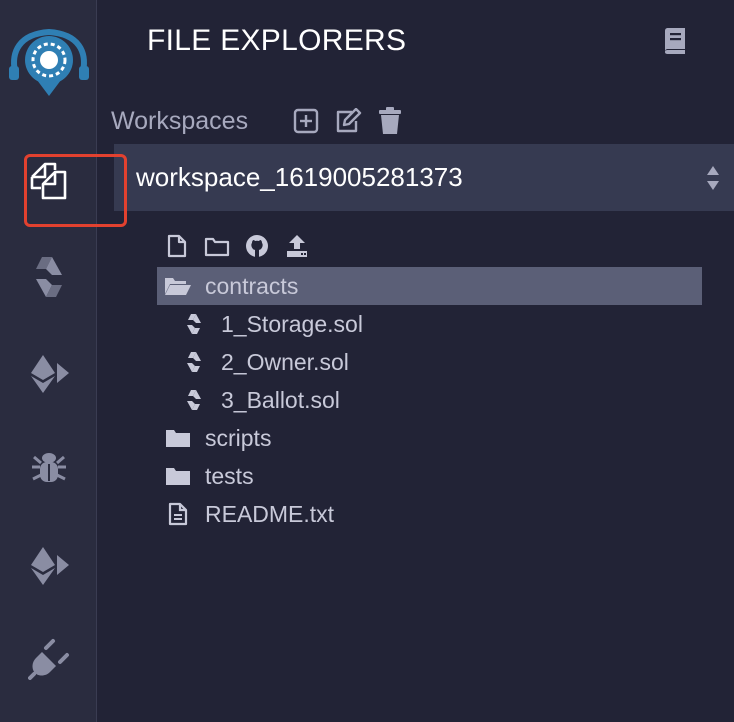 The width and height of the screenshot is (734, 722). I want to click on new-folder-icon, so click(217, 247).